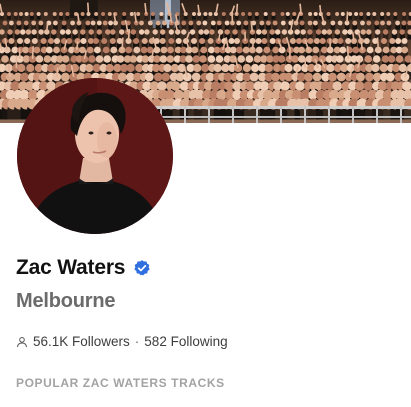 The width and height of the screenshot is (411, 407). Describe the element at coordinates (71, 267) in the screenshot. I see `artist-name: Zac Waters` at that location.